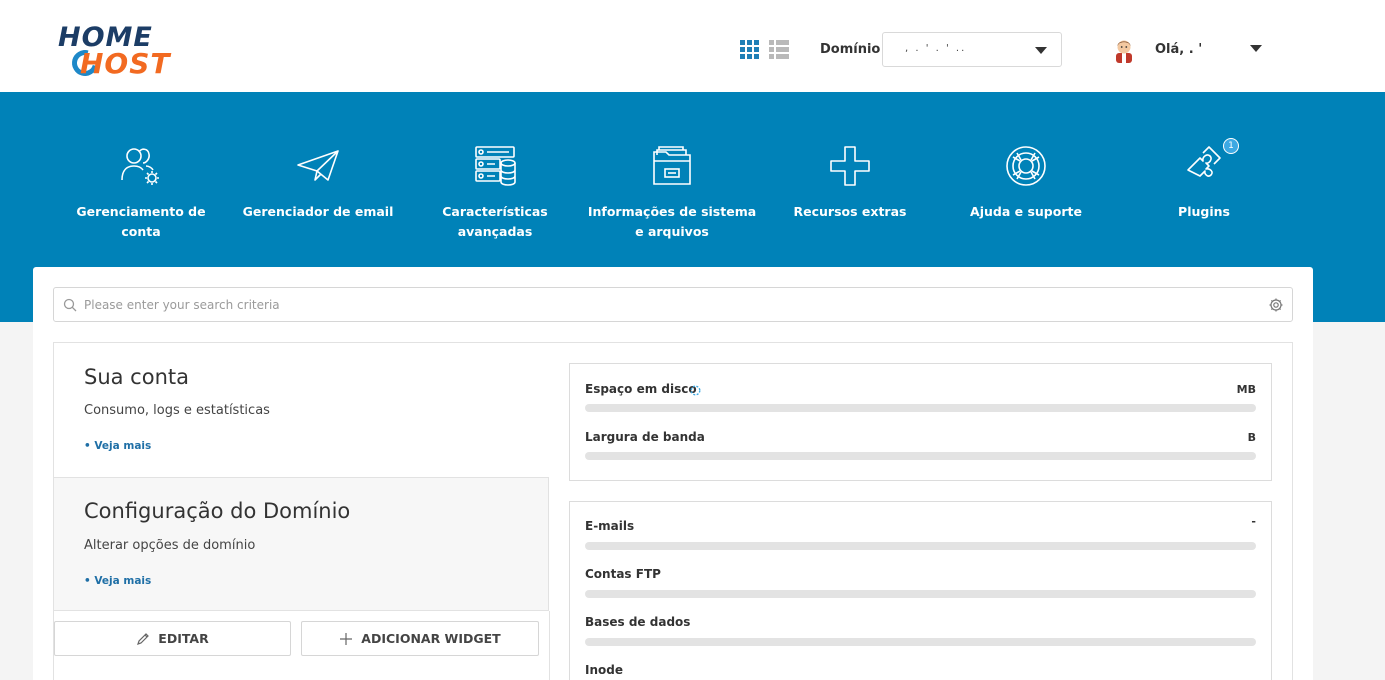  I want to click on nav-item-extra-resources: Recursos extras, so click(850, 183).